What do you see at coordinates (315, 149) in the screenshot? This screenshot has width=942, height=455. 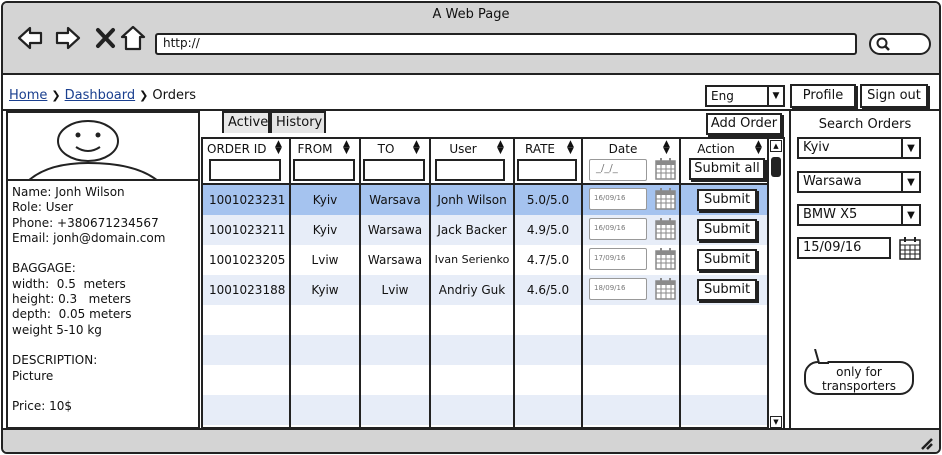 I see `header-from: FROM` at bounding box center [315, 149].